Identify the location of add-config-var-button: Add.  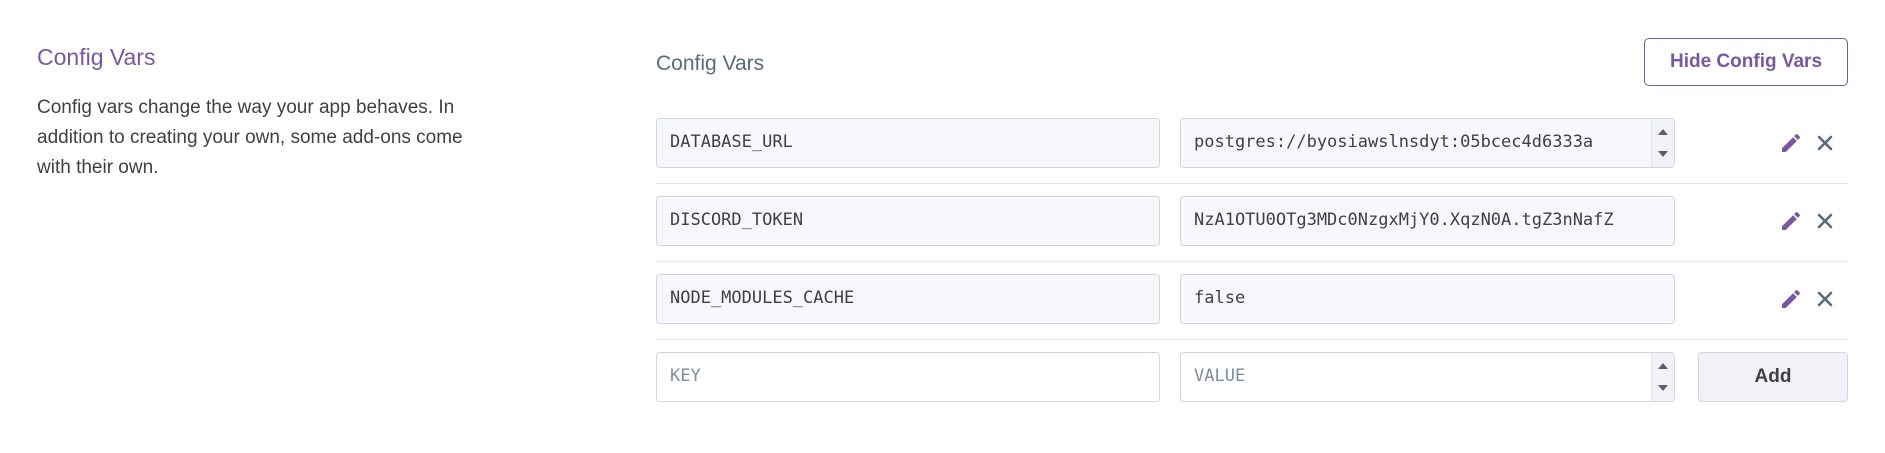
(1773, 377).